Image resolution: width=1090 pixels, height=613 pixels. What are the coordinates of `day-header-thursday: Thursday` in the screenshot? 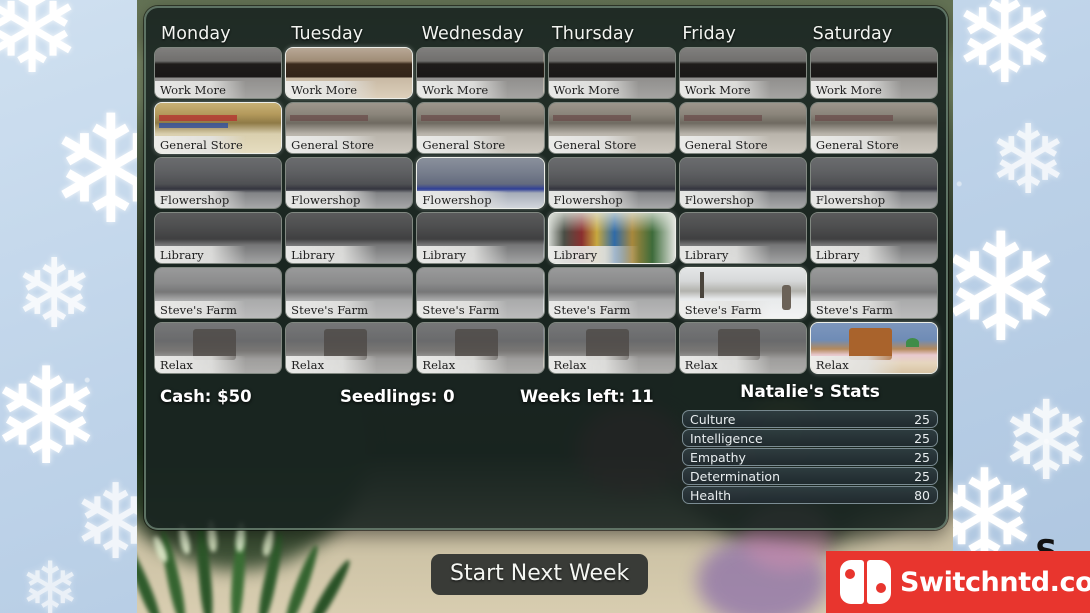 It's located at (593, 34).